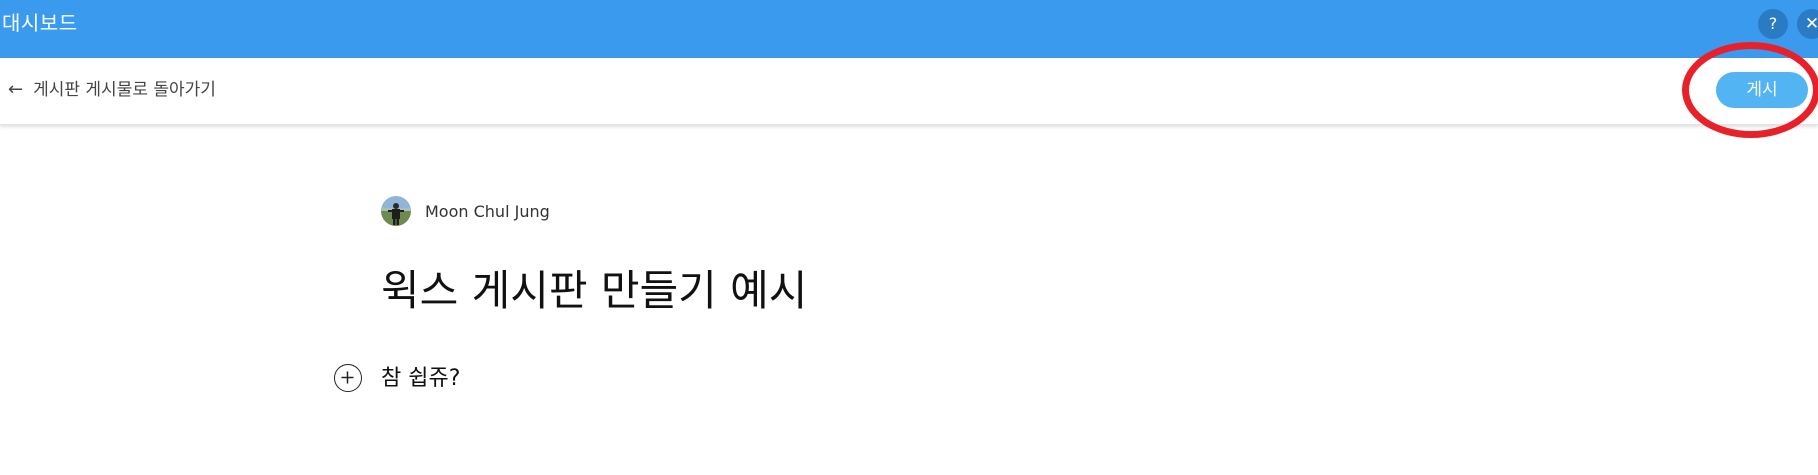 The image size is (1818, 475). What do you see at coordinates (124, 90) in the screenshot?
I see `back-link-label: 게시판 게시물로 돌아가기` at bounding box center [124, 90].